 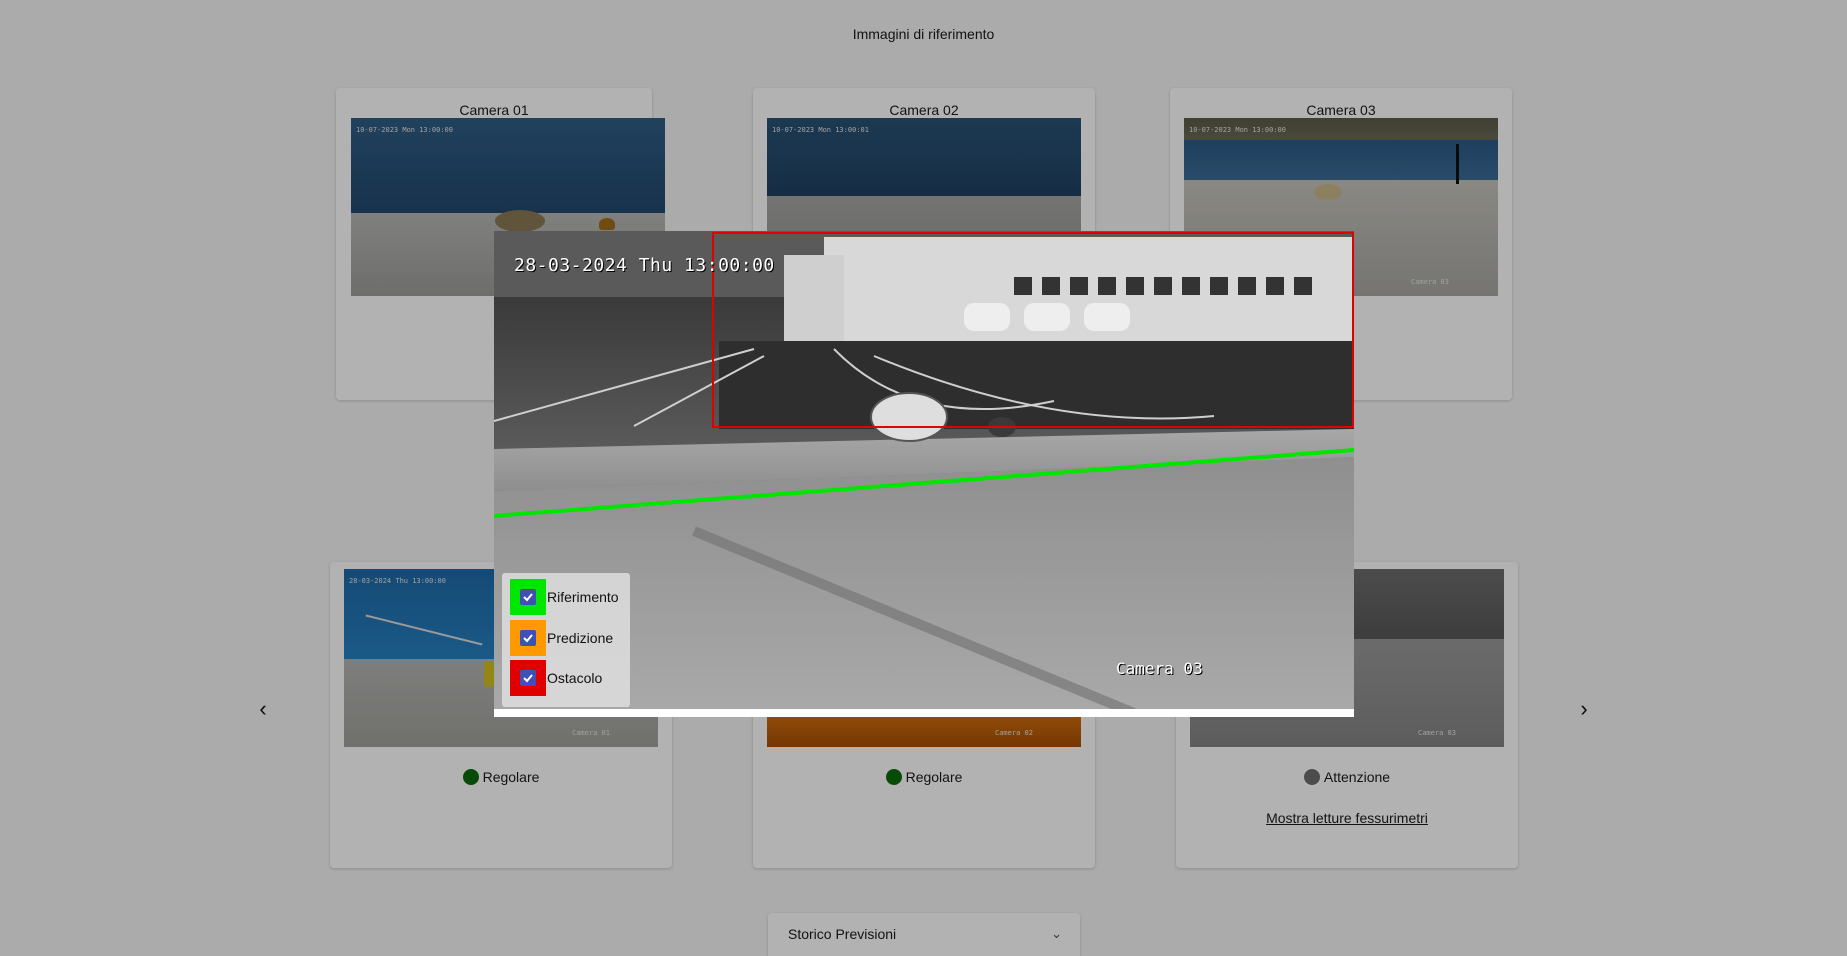 I want to click on legend-label: Riferimento, so click(x=583, y=597).